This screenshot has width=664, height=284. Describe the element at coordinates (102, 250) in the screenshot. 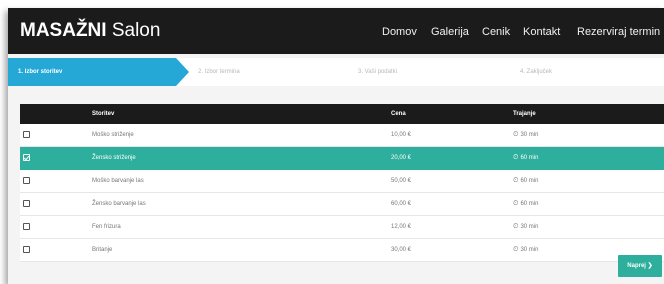

I see `service-name: Britanje` at that location.